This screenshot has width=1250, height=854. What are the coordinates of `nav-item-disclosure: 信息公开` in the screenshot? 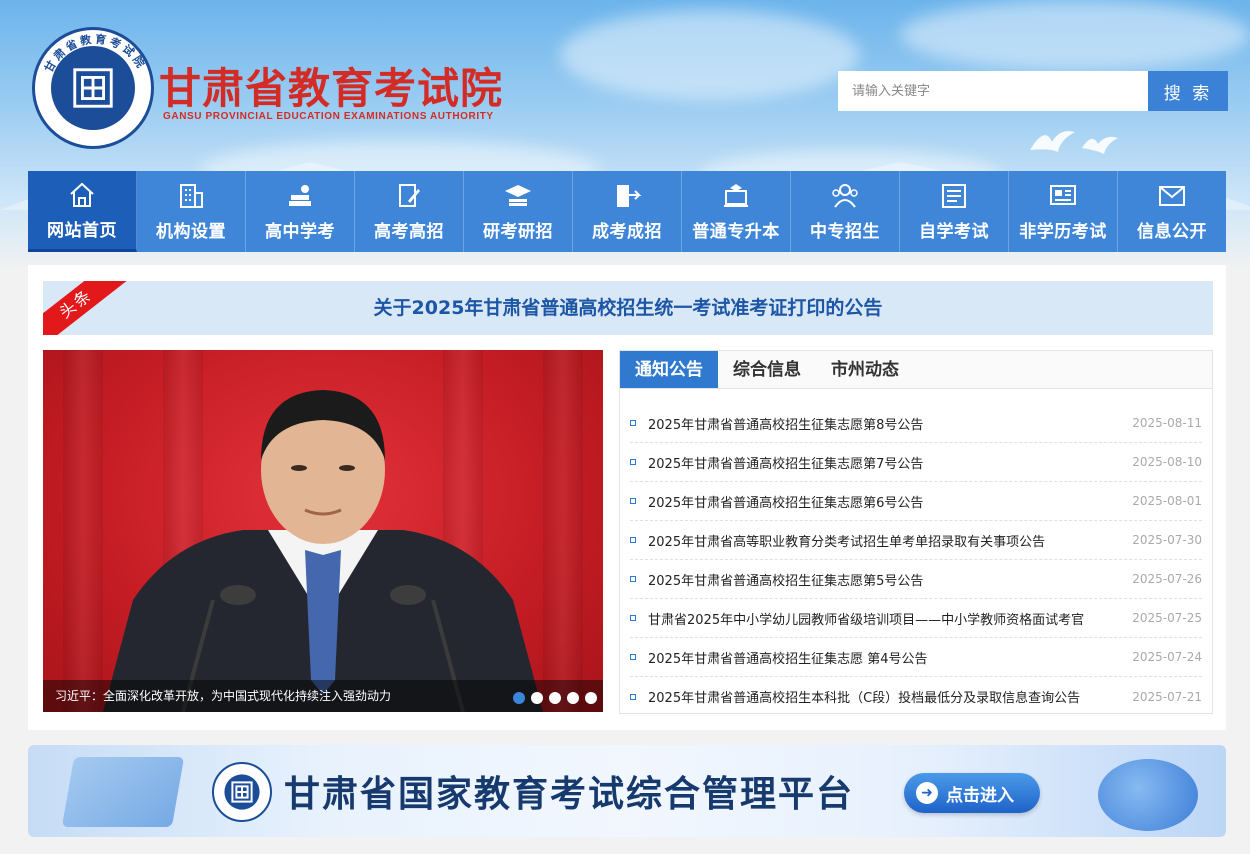 It's located at (1172, 211).